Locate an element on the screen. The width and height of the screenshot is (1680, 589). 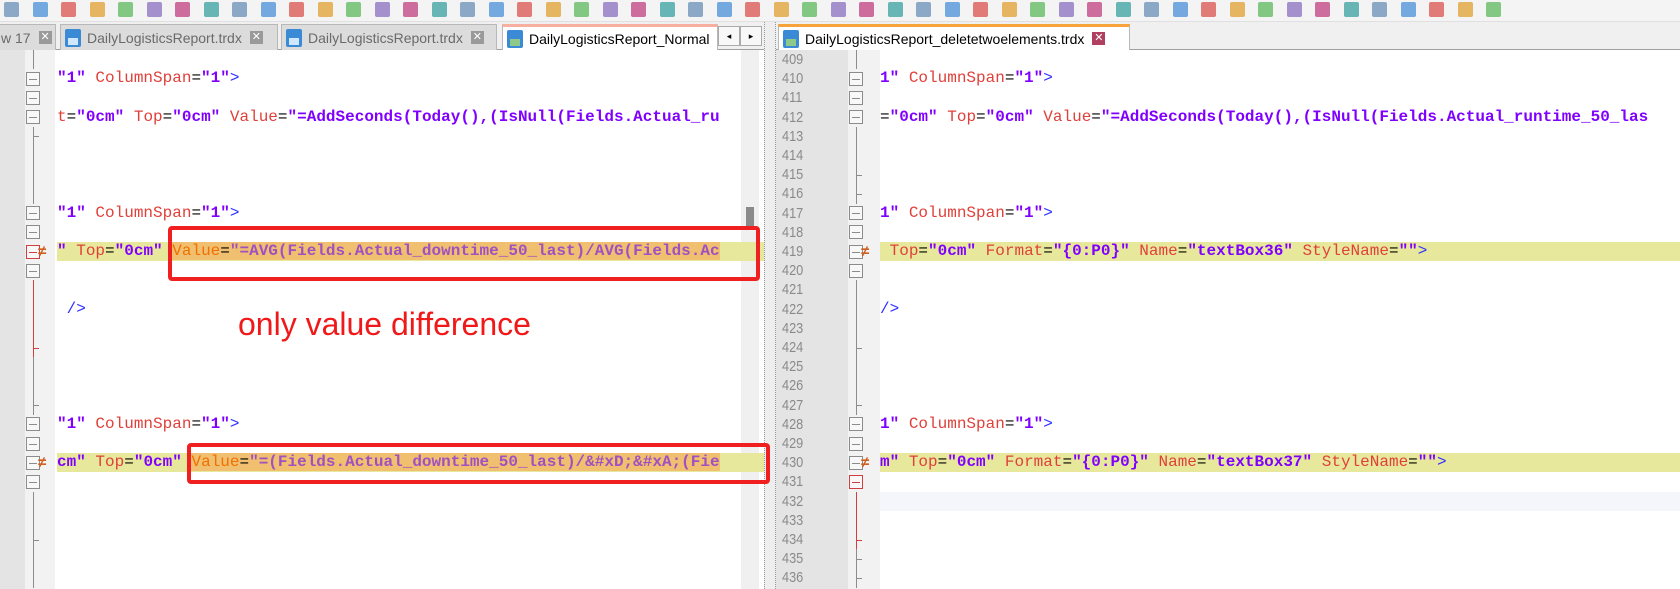
tab-2: DailyLogisticsReport.trdx ✕ is located at coordinates (389, 37).